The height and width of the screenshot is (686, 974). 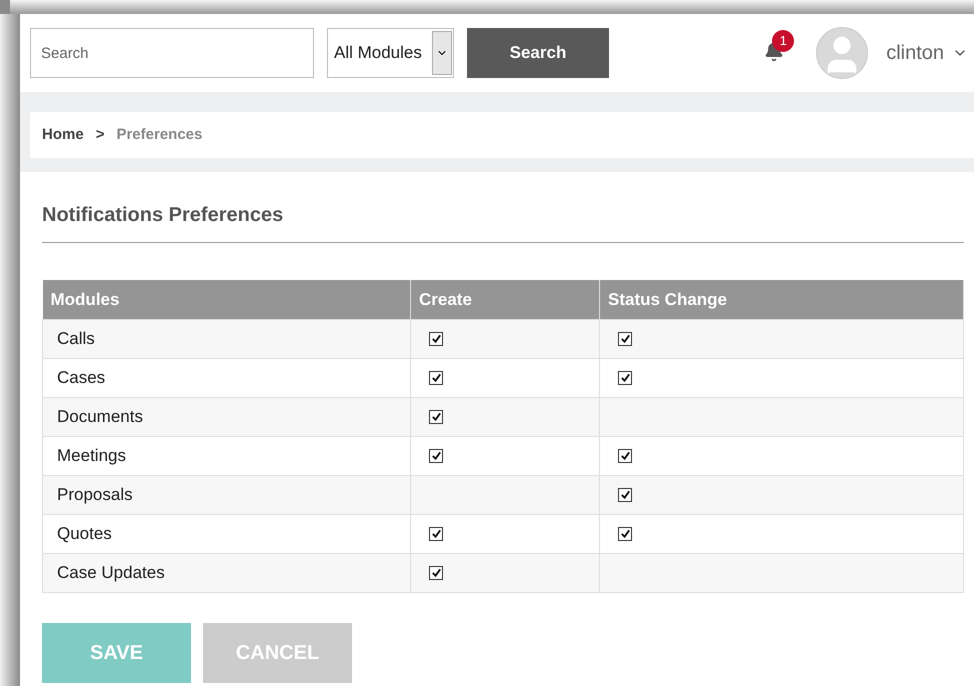 I want to click on table-cell: Quotes, so click(x=226, y=533).